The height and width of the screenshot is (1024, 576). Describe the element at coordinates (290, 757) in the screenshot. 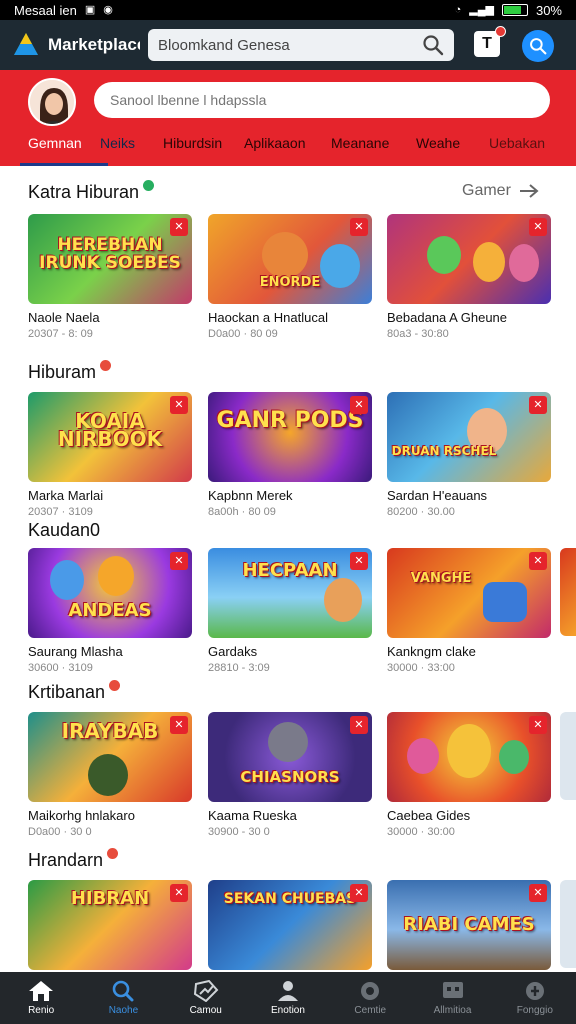

I see `game-thumbnail: CHIASNORS ✕` at that location.